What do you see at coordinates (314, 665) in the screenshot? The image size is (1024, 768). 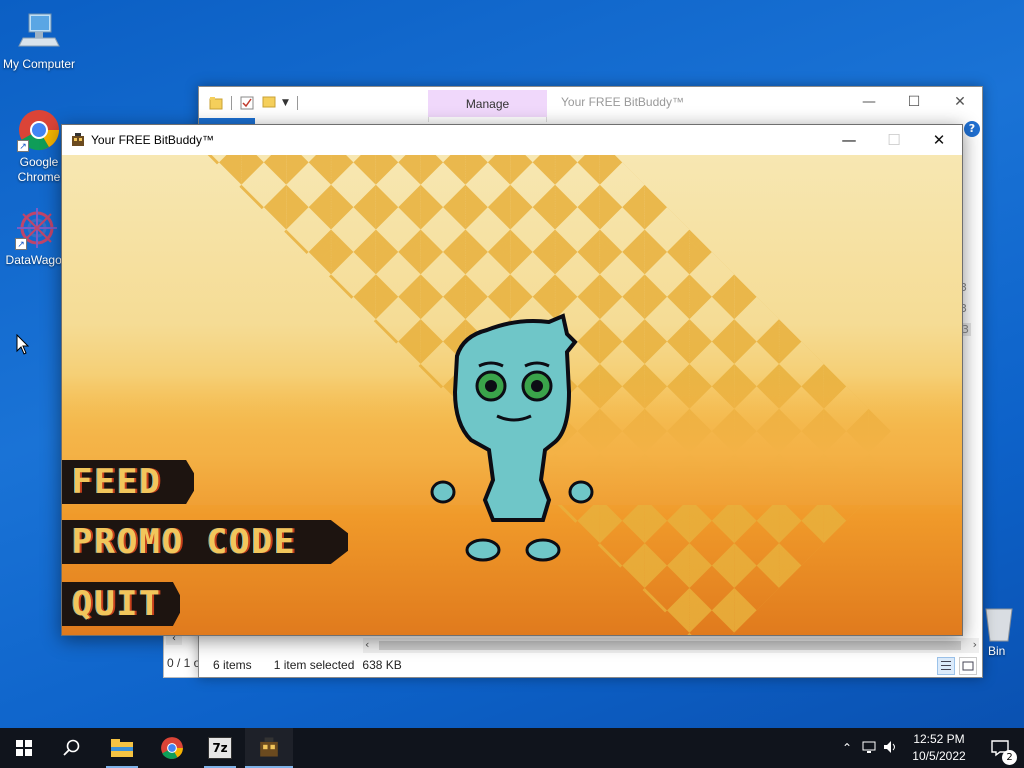 I see `status-selection: 1 item selected` at bounding box center [314, 665].